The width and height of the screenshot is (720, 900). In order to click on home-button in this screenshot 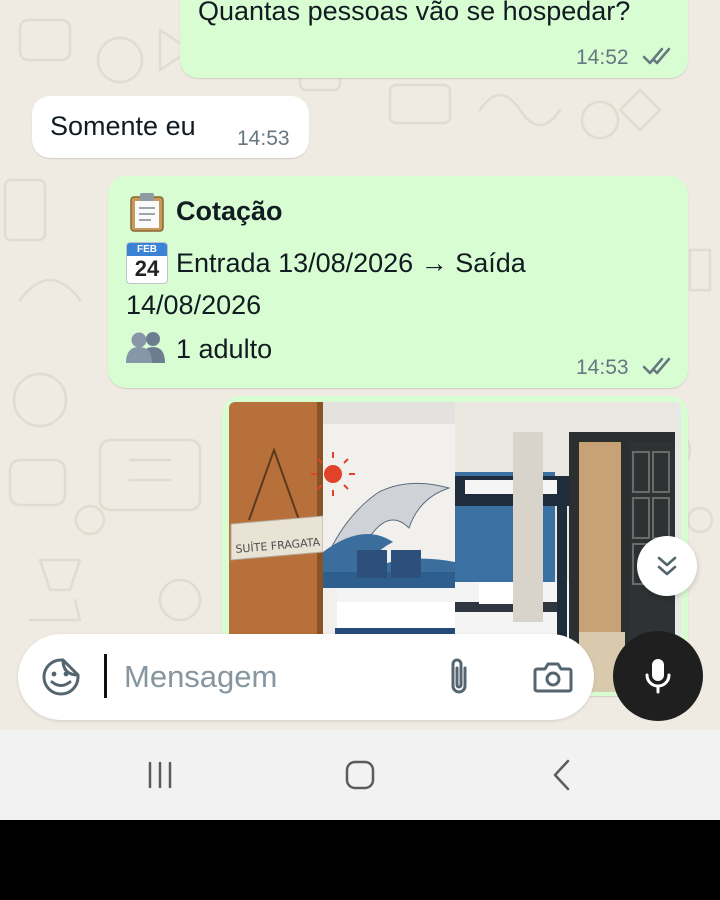, I will do `click(360, 775)`.